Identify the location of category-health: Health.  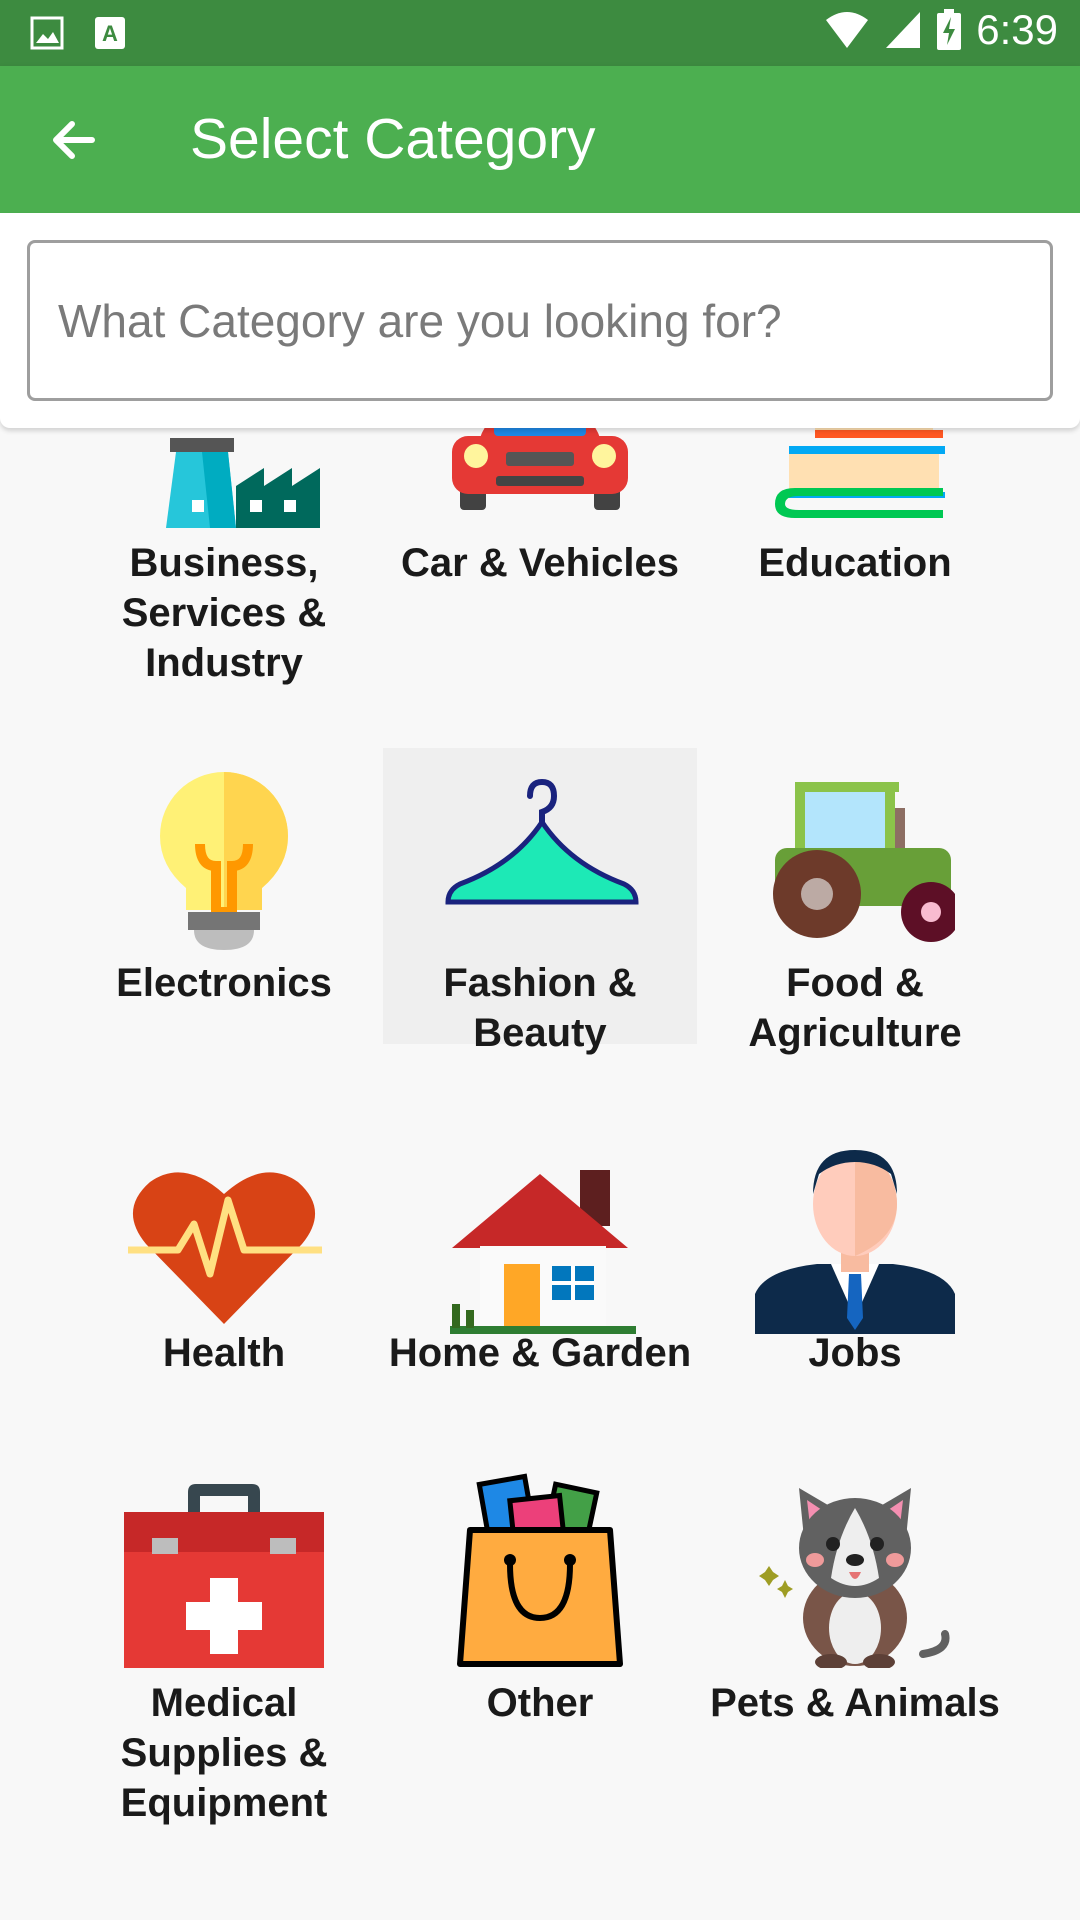
(224, 1263).